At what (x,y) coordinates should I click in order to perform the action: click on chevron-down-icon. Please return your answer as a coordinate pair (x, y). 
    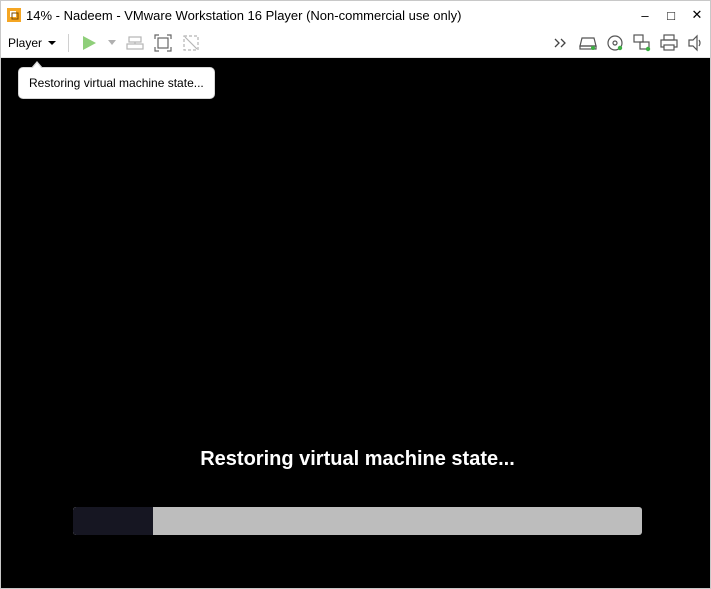
    Looking at the image, I should click on (52, 43).